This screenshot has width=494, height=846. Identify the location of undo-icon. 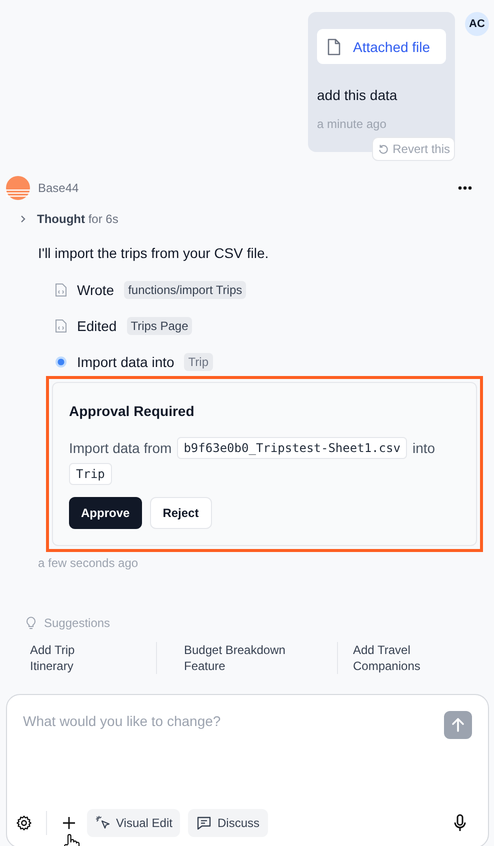
(383, 149).